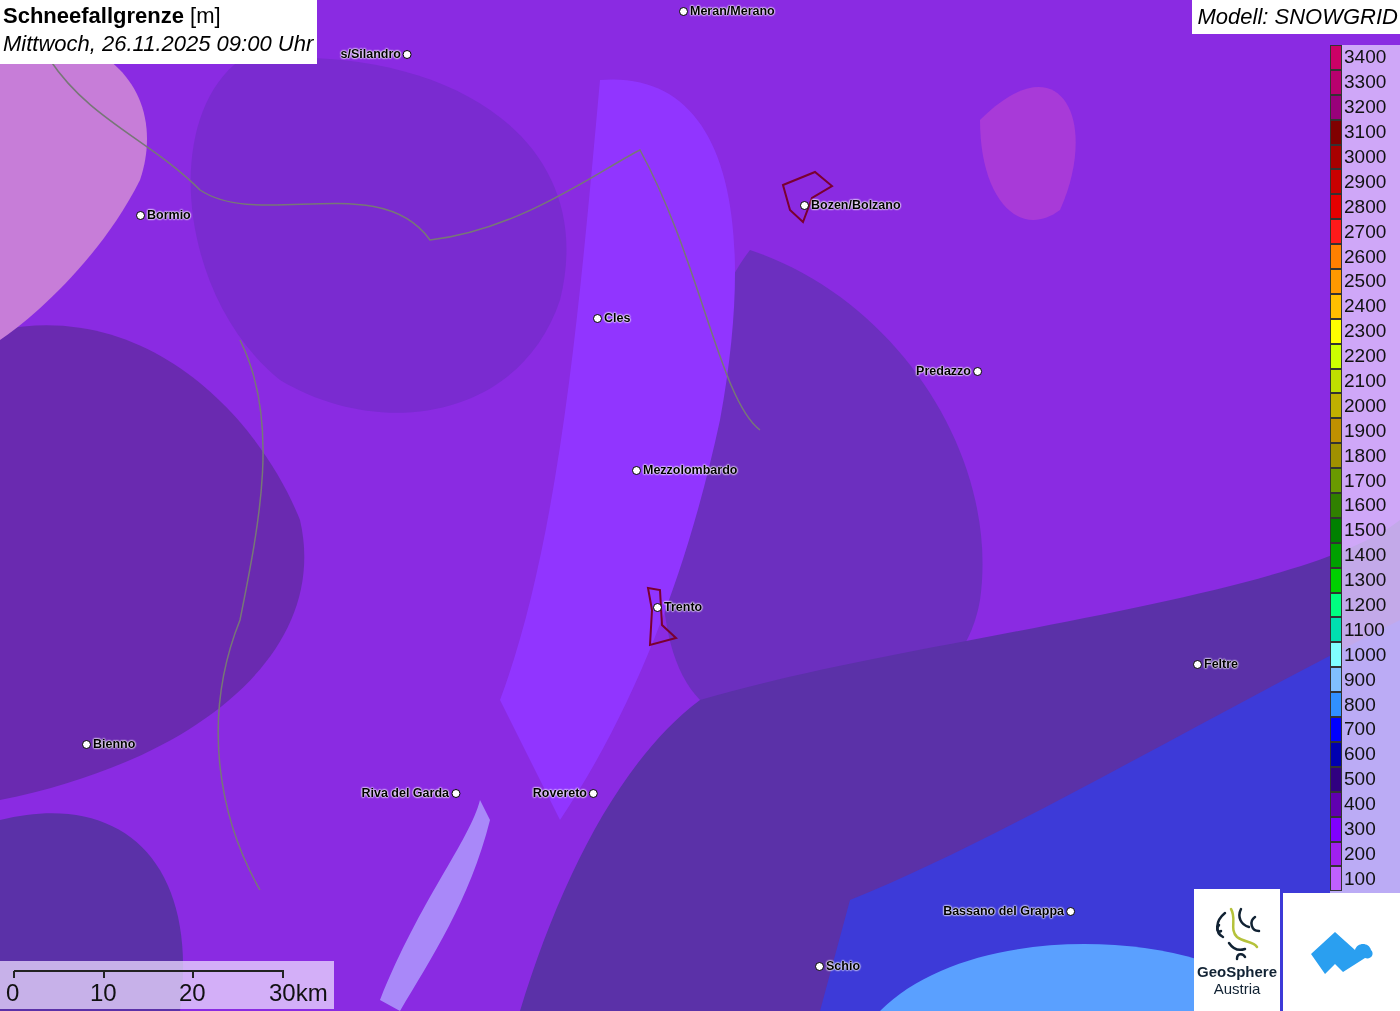 The height and width of the screenshot is (1011, 1400). I want to click on legend-label: 2200, so click(1365, 356).